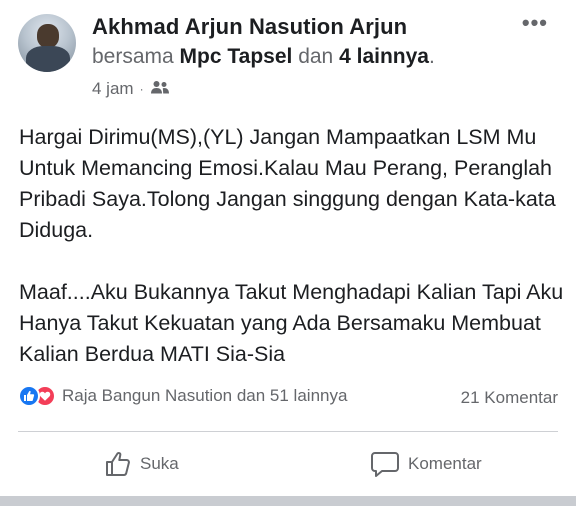  Describe the element at coordinates (205, 395) in the screenshot. I see `reactions-text: Raja Bangun Nasution dan 51 lainnya` at that location.